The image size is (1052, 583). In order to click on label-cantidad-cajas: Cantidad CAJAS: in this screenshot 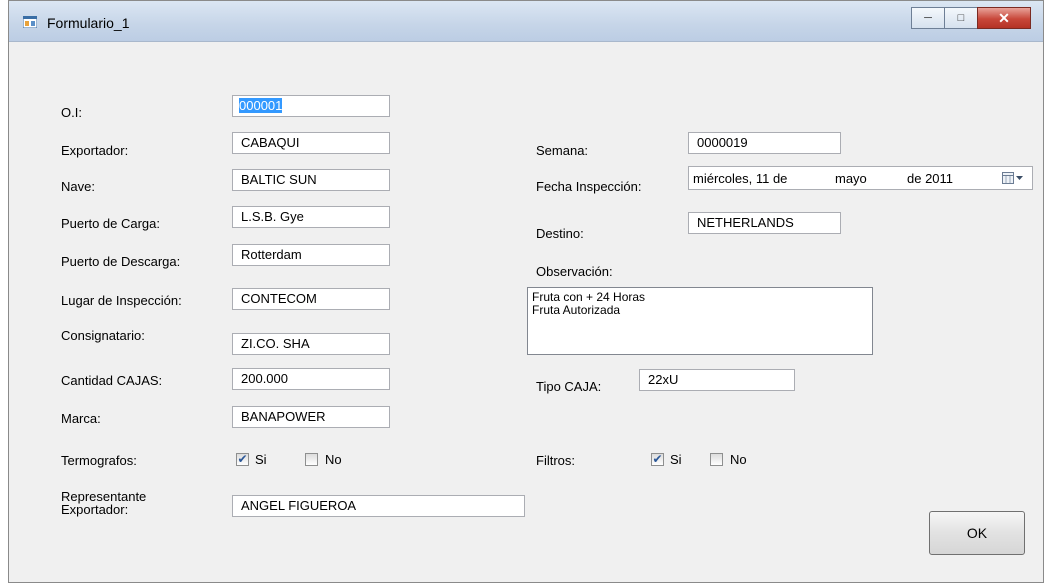, I will do `click(112, 380)`.